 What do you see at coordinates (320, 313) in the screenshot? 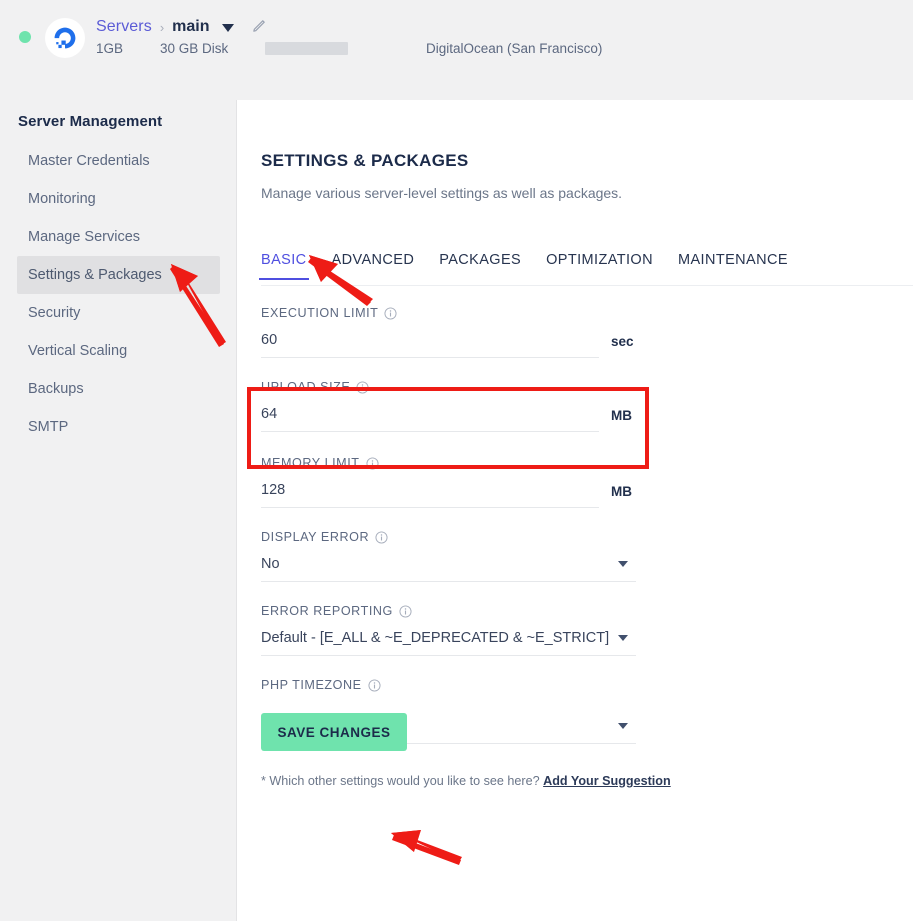
I see `field-label-text: EXECUTION LIMIT` at bounding box center [320, 313].